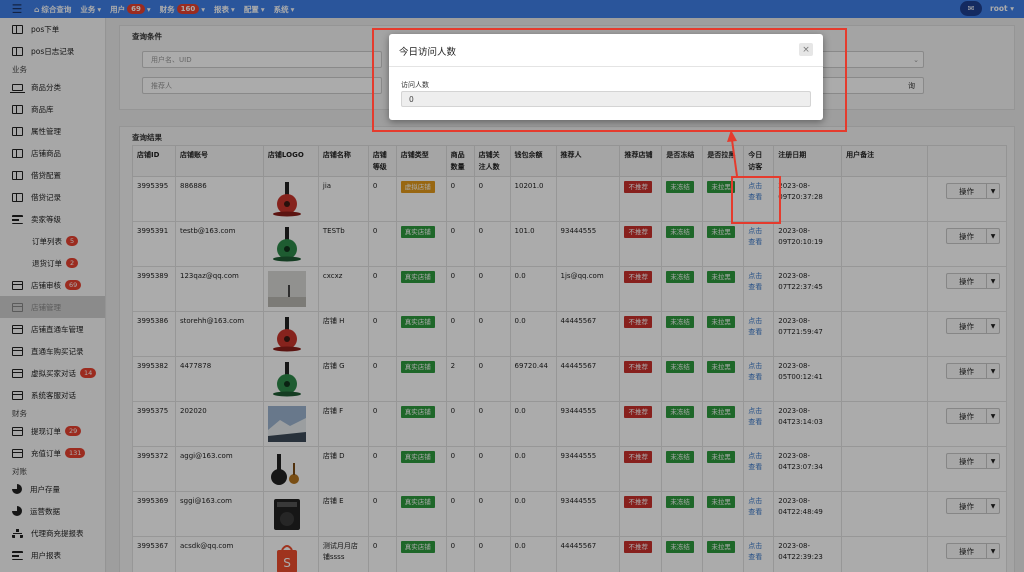  I want to click on annotation-arrow-icon, so click(732, 153).